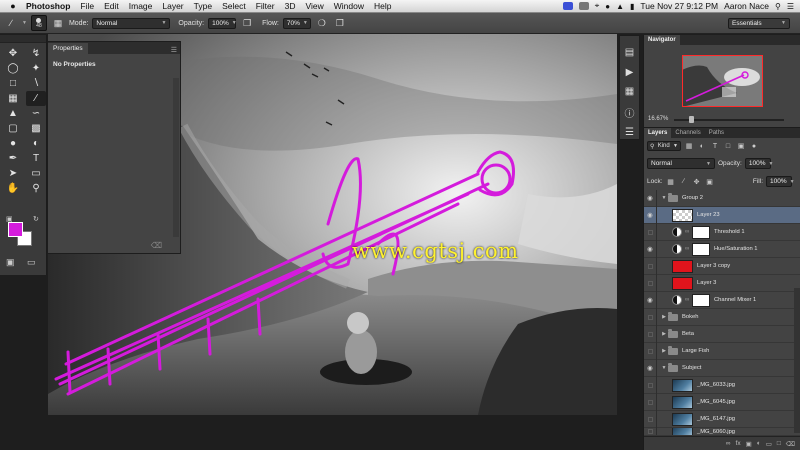  I want to click on layer-row-subject: ◉ ▼ Subject, so click(722, 368).